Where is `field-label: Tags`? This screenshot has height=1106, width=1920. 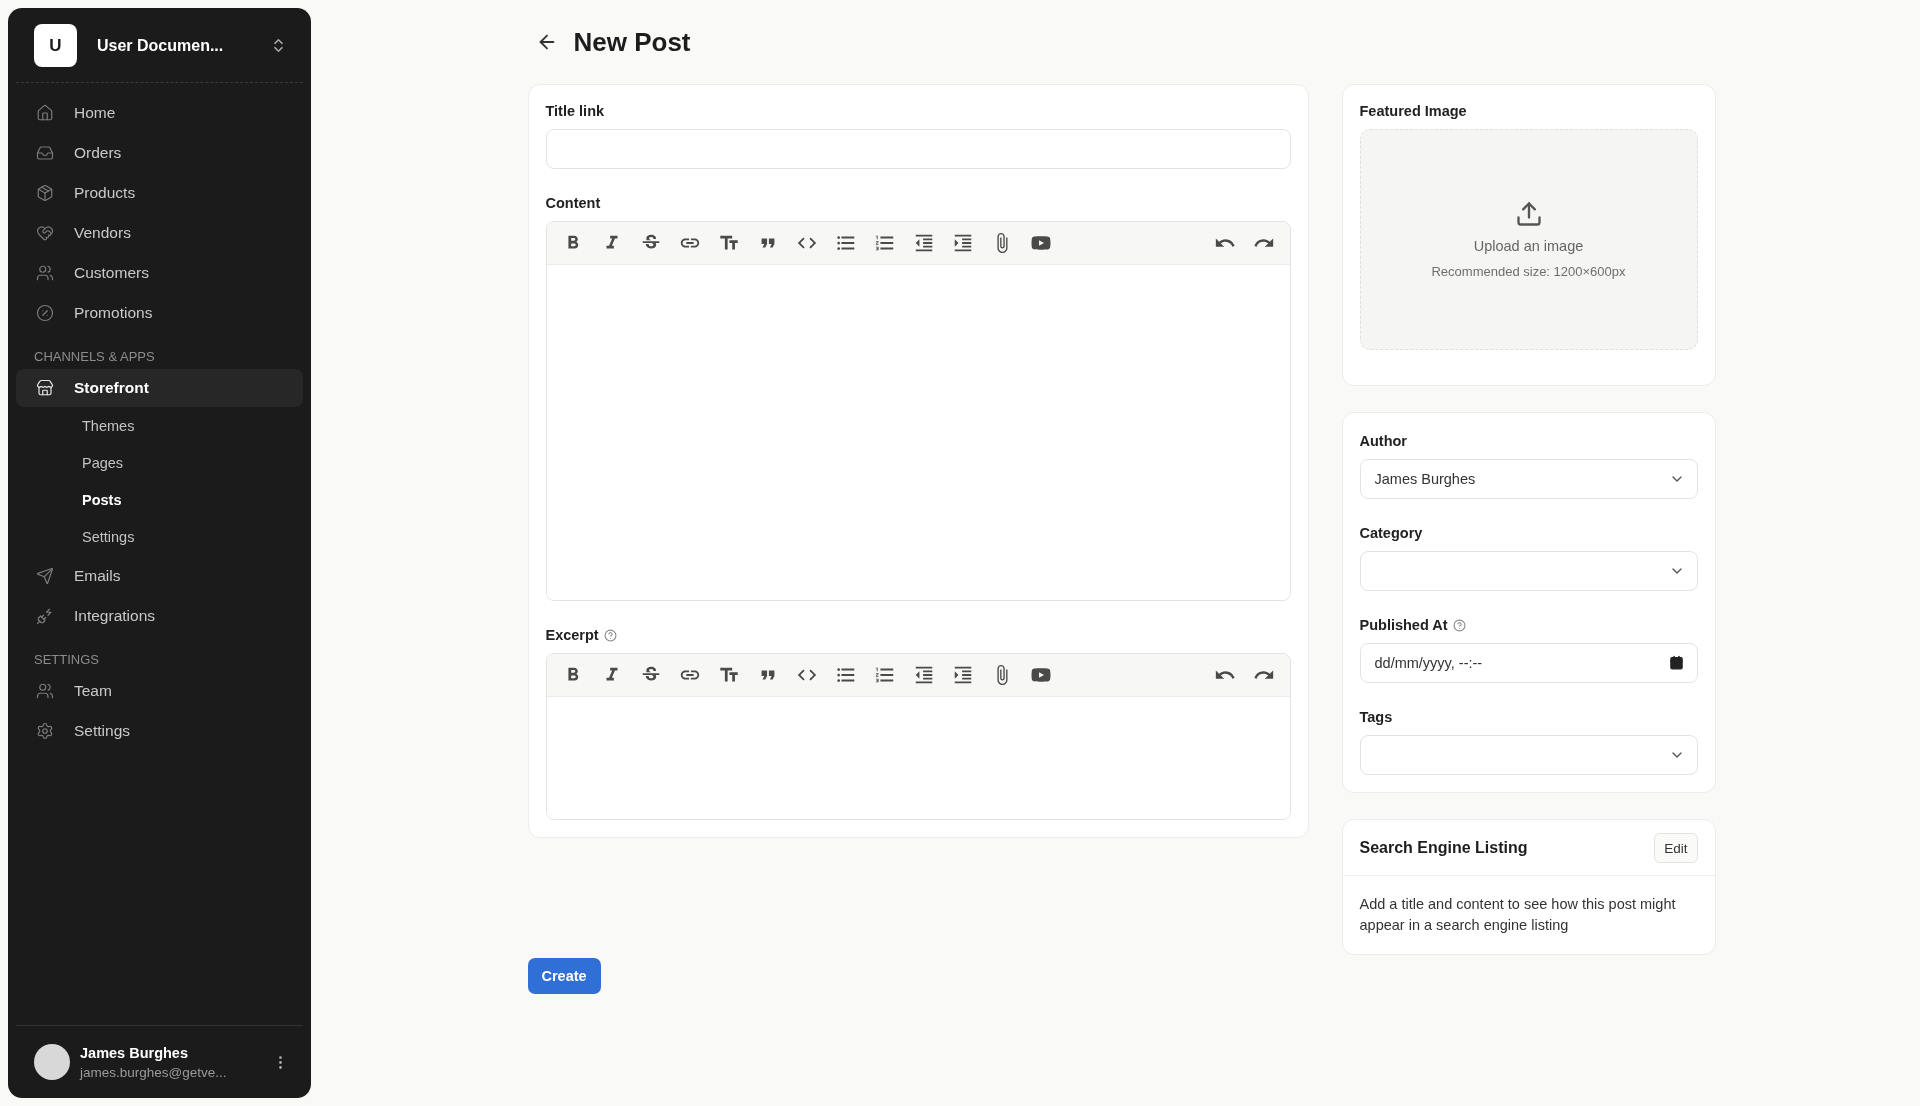
field-label: Tags is located at coordinates (1376, 717).